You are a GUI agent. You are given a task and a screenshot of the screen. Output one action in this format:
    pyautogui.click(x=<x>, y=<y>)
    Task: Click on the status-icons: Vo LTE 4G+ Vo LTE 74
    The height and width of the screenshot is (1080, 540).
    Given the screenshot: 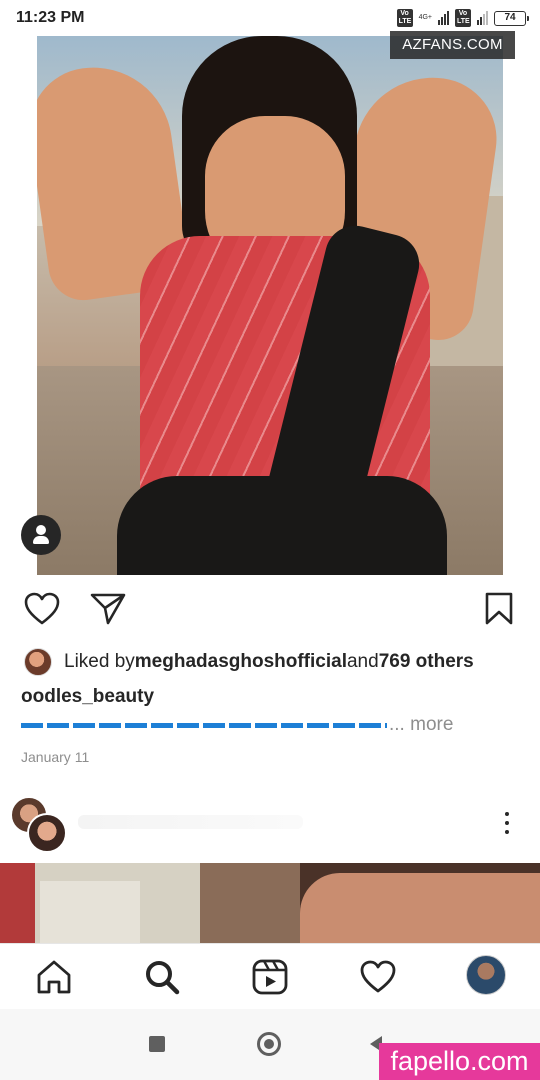 What is the action you would take?
    pyautogui.click(x=462, y=18)
    